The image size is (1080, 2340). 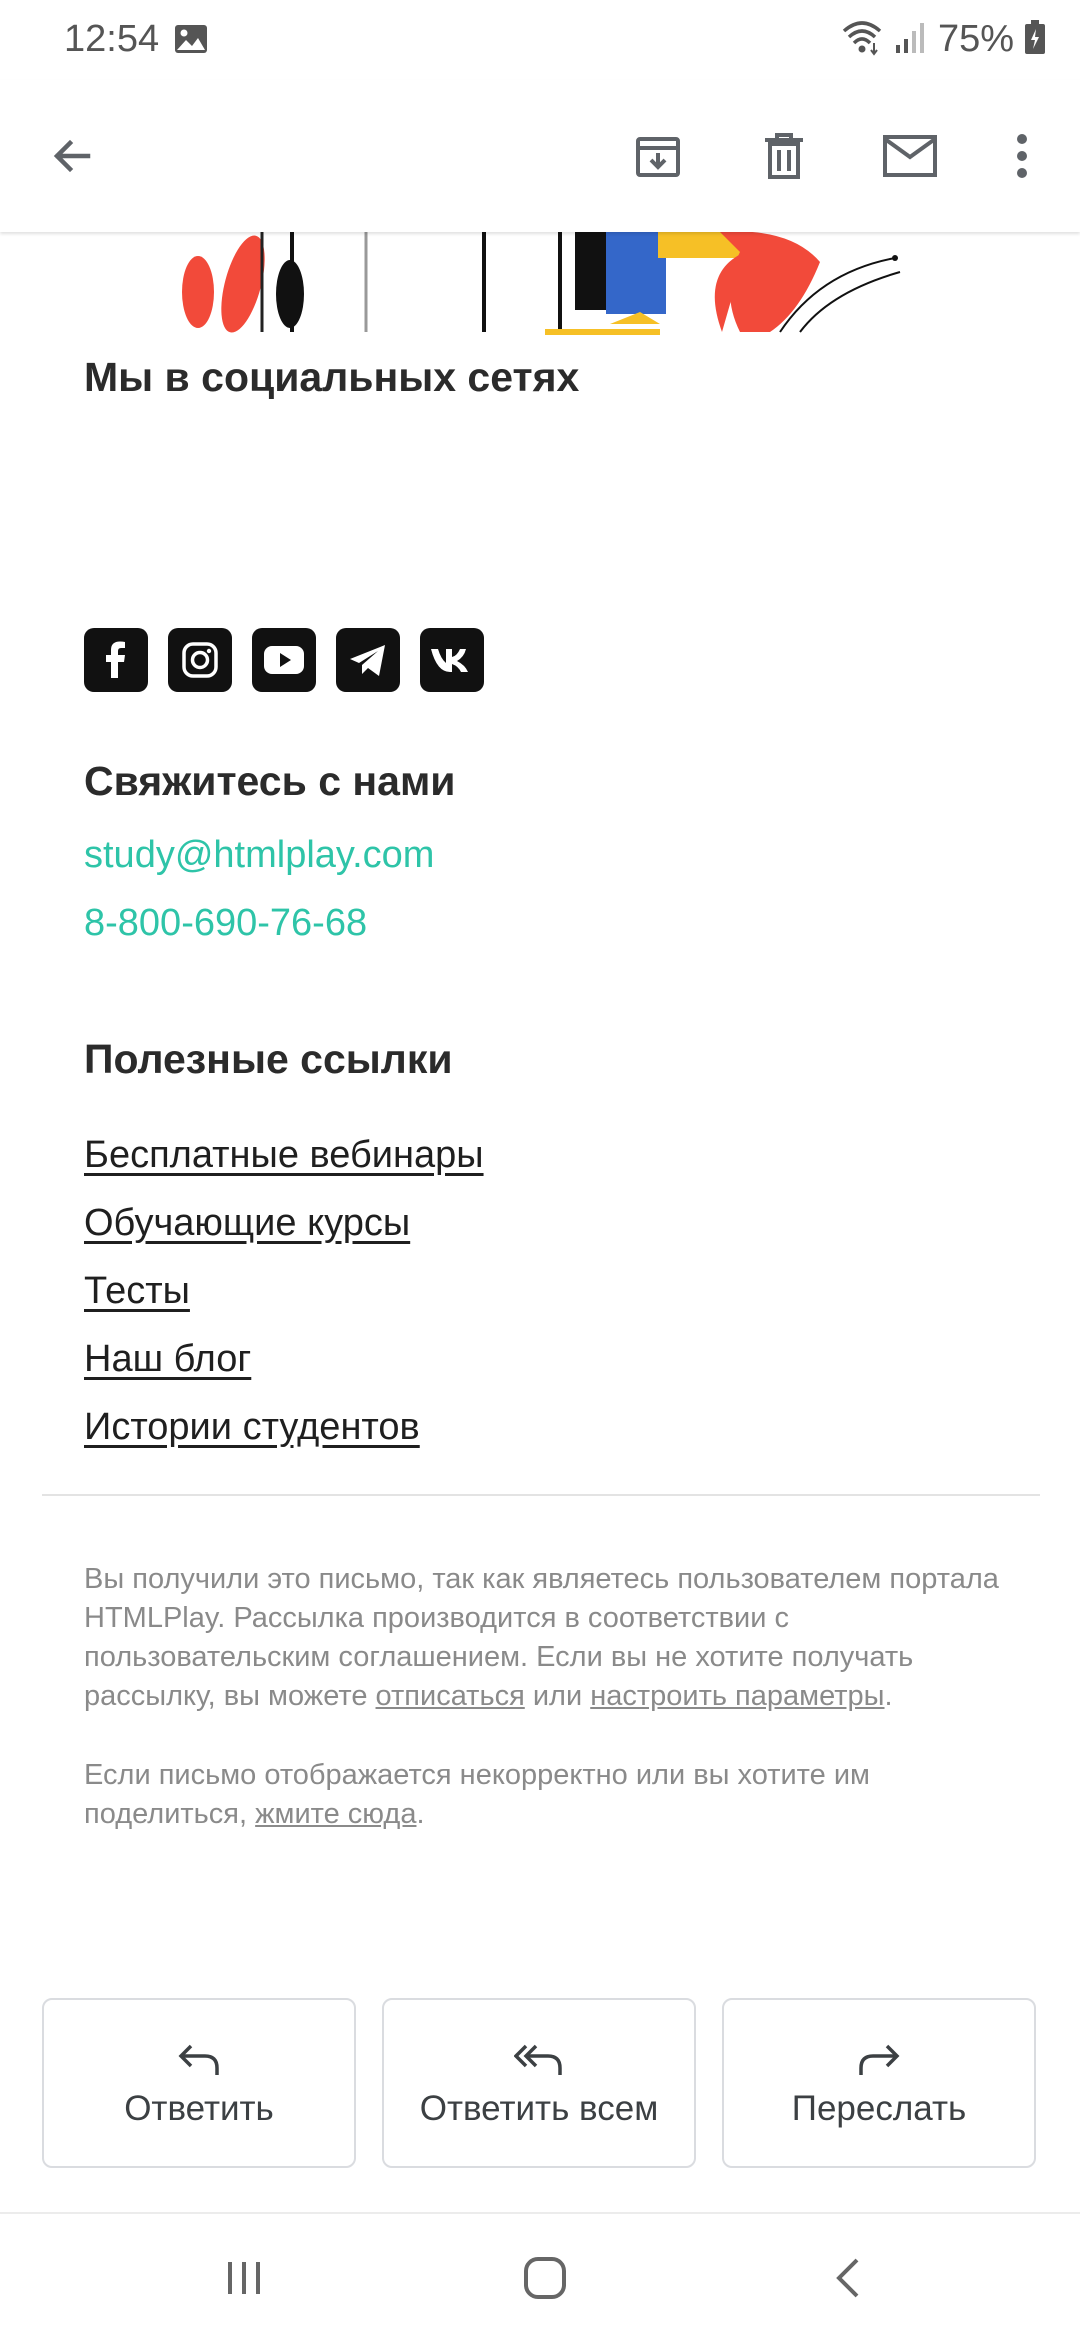 I want to click on contact-email-link: study@htmlplay.com, so click(x=259, y=855).